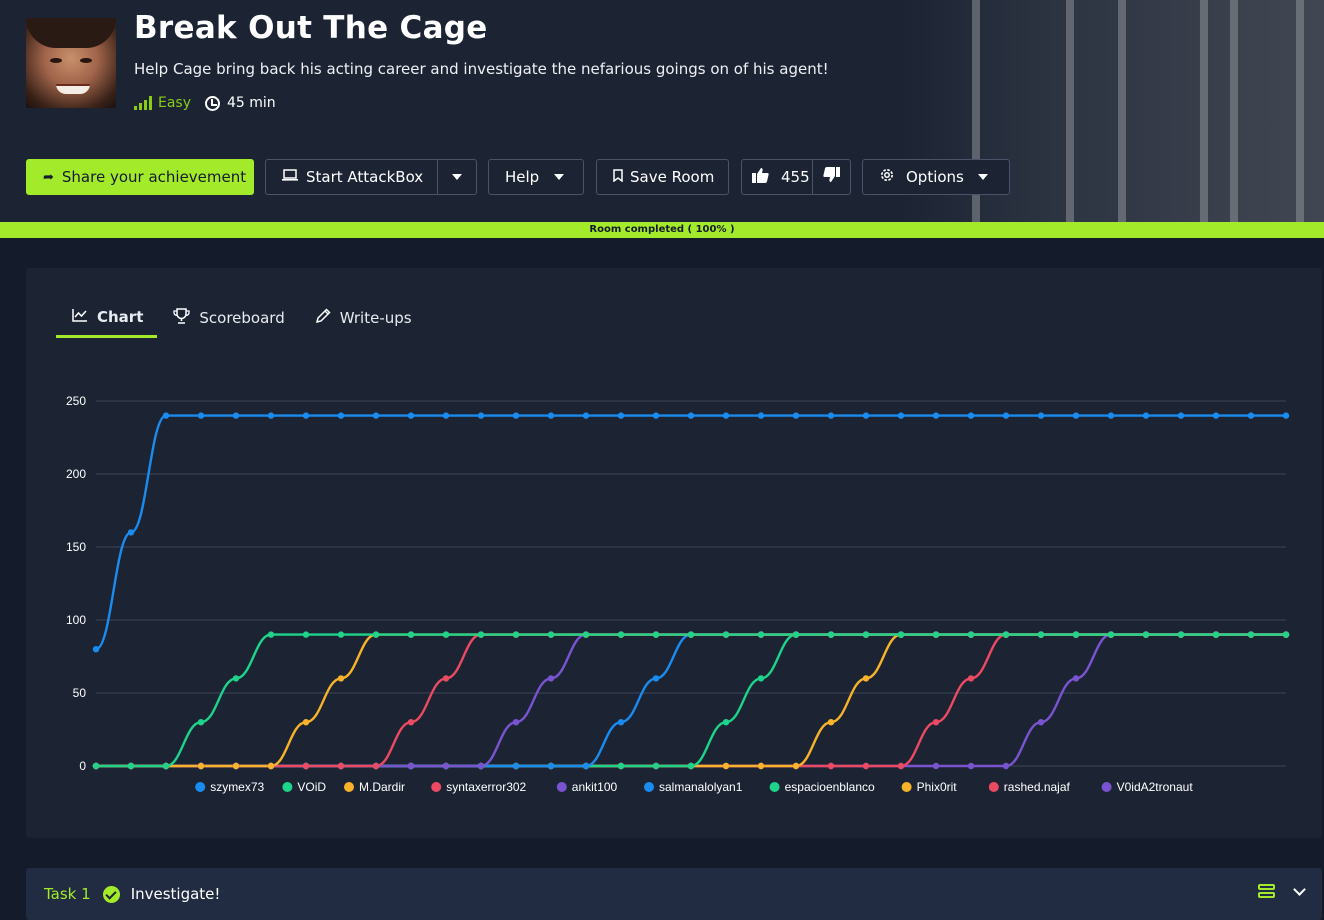  Describe the element at coordinates (691, 700) in the screenshot. I see `series-line` at that location.